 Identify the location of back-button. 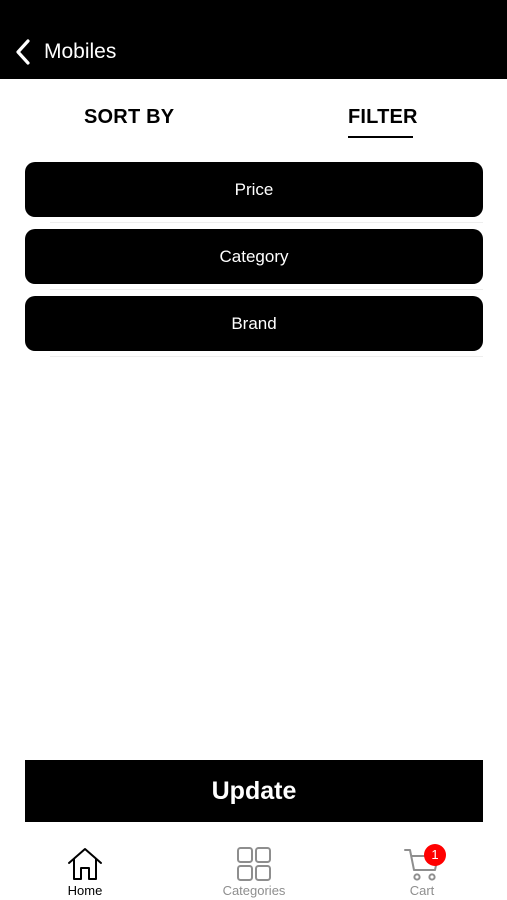
(23, 52).